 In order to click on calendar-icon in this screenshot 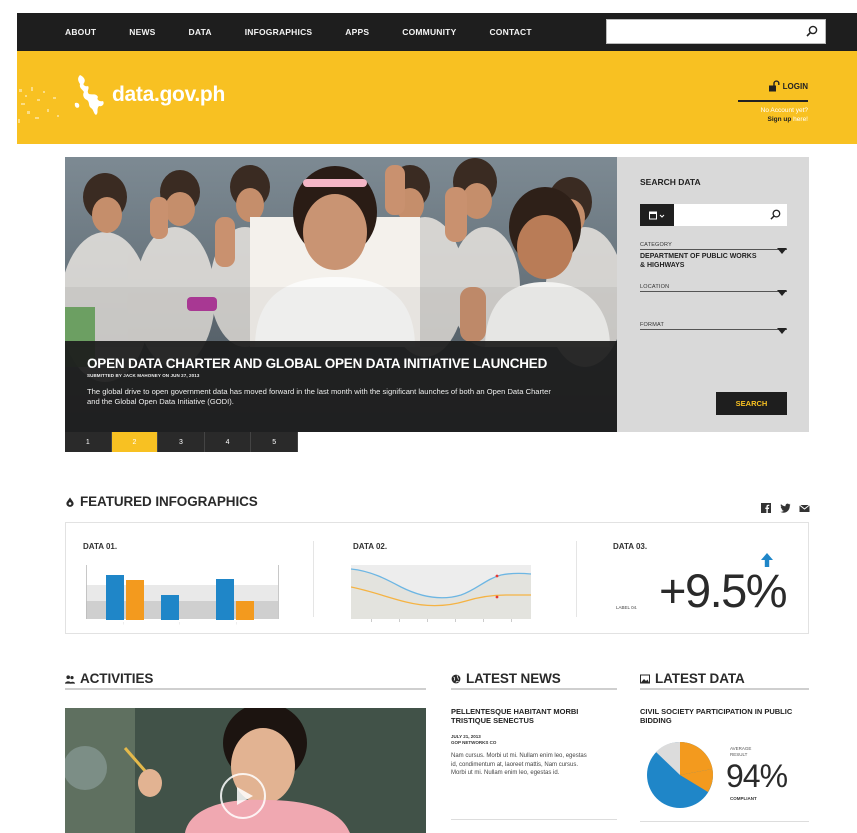, I will do `click(657, 215)`.